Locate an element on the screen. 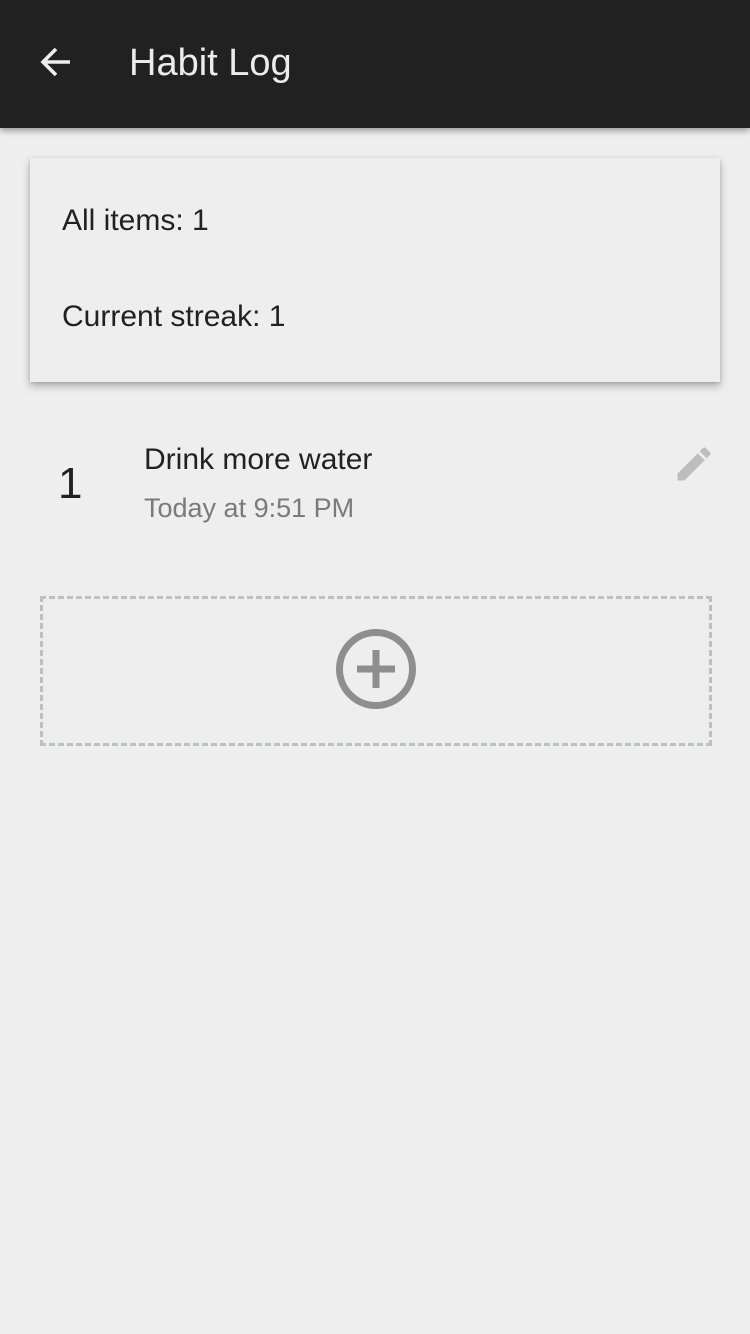 Image resolution: width=750 pixels, height=1334 pixels. entry-timestamp: Today at 9:51 PM is located at coordinates (249, 508).